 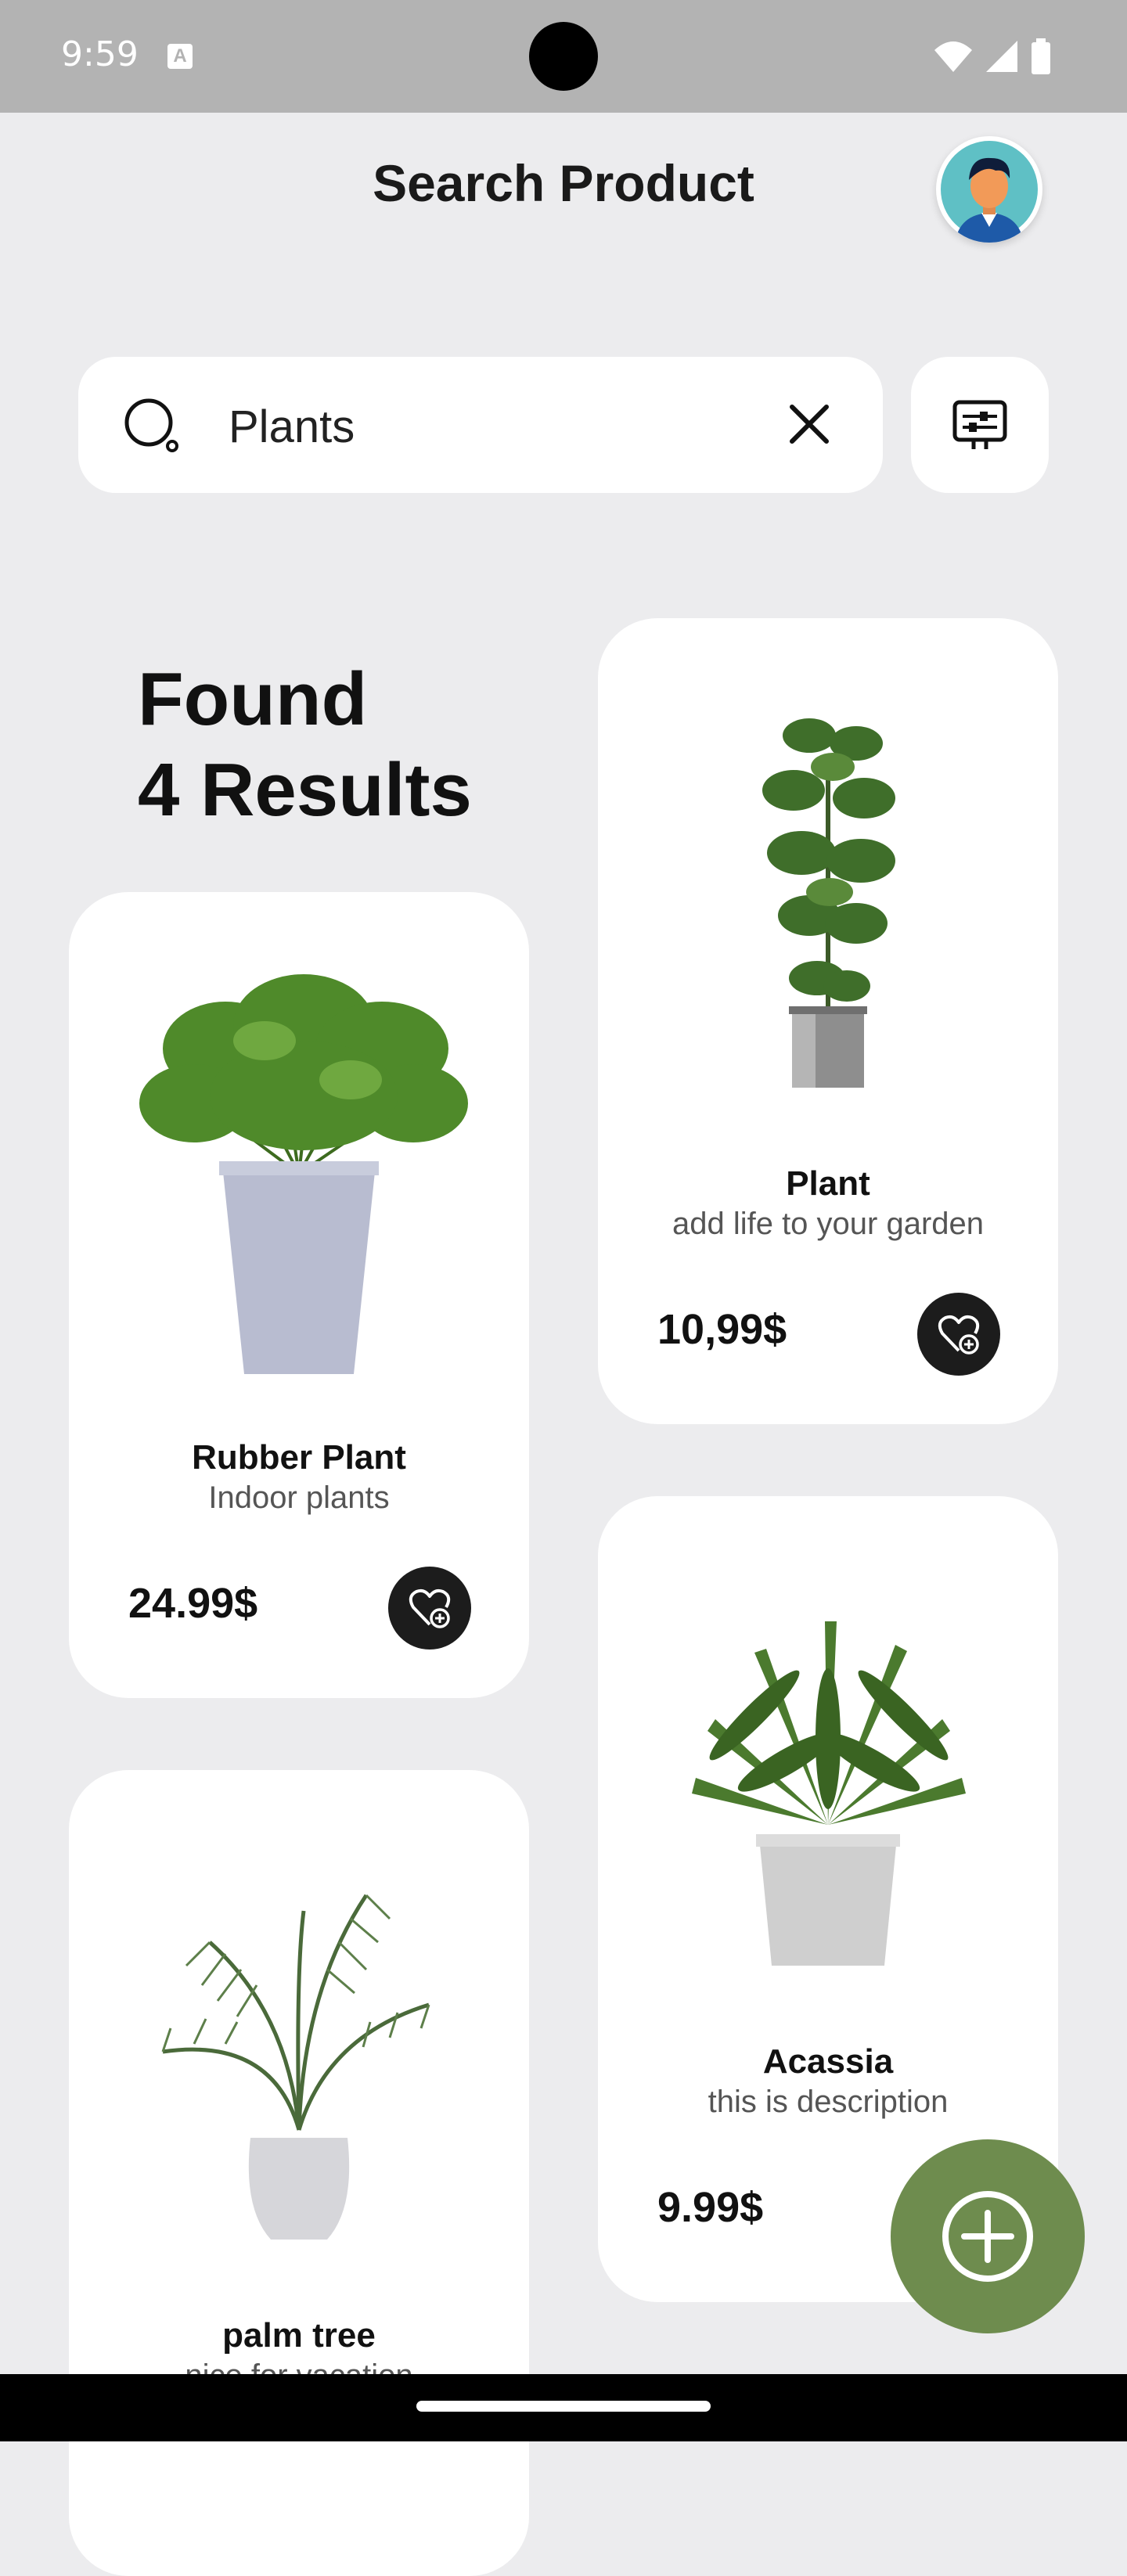 I want to click on search-box, so click(x=481, y=425).